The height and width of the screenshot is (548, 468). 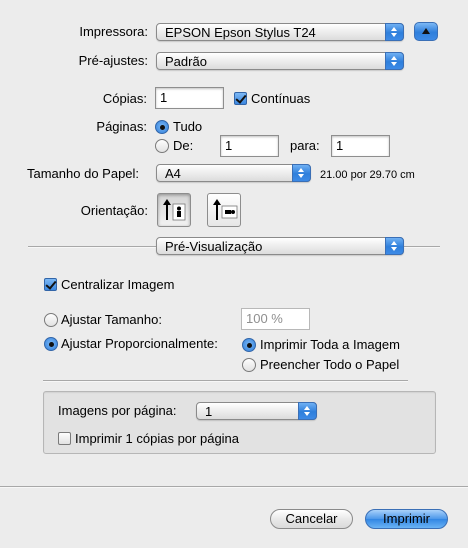 What do you see at coordinates (240, 98) in the screenshot?
I see `collated-checkbox` at bounding box center [240, 98].